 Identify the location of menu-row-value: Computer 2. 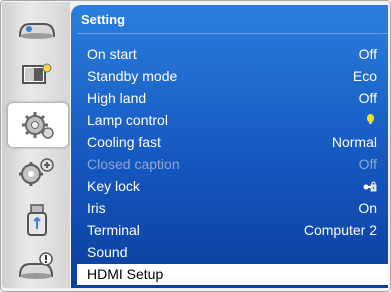
(340, 230).